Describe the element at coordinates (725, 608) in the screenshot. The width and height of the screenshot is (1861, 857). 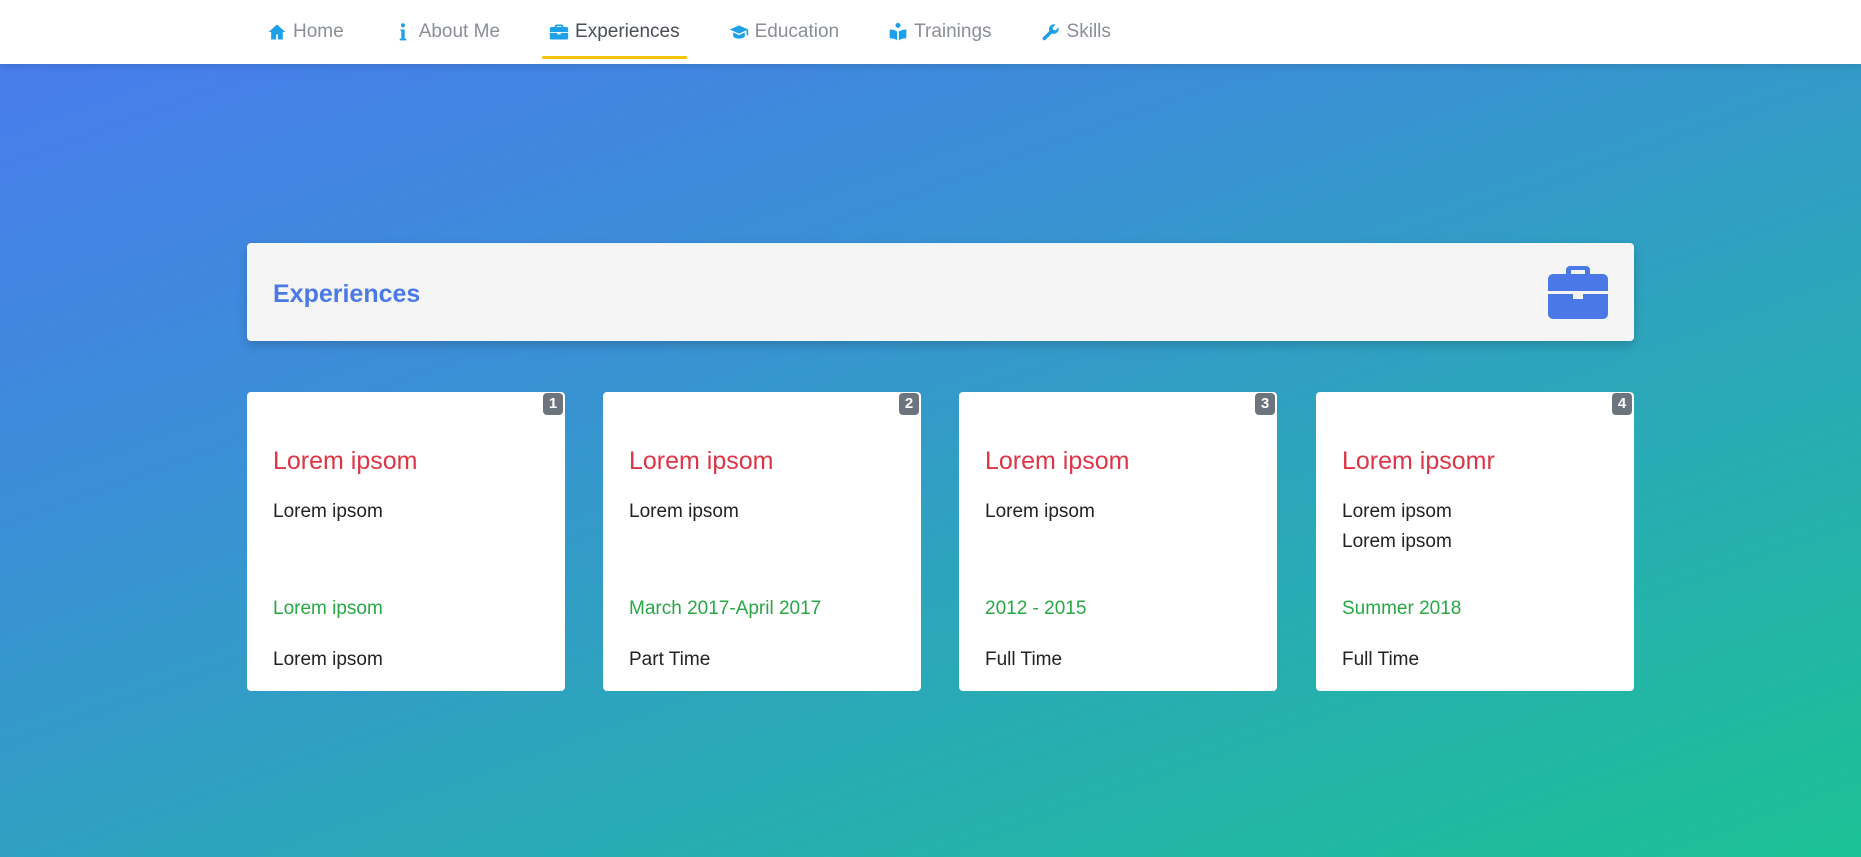
I see `card-period: March 2017-April 2017` at that location.